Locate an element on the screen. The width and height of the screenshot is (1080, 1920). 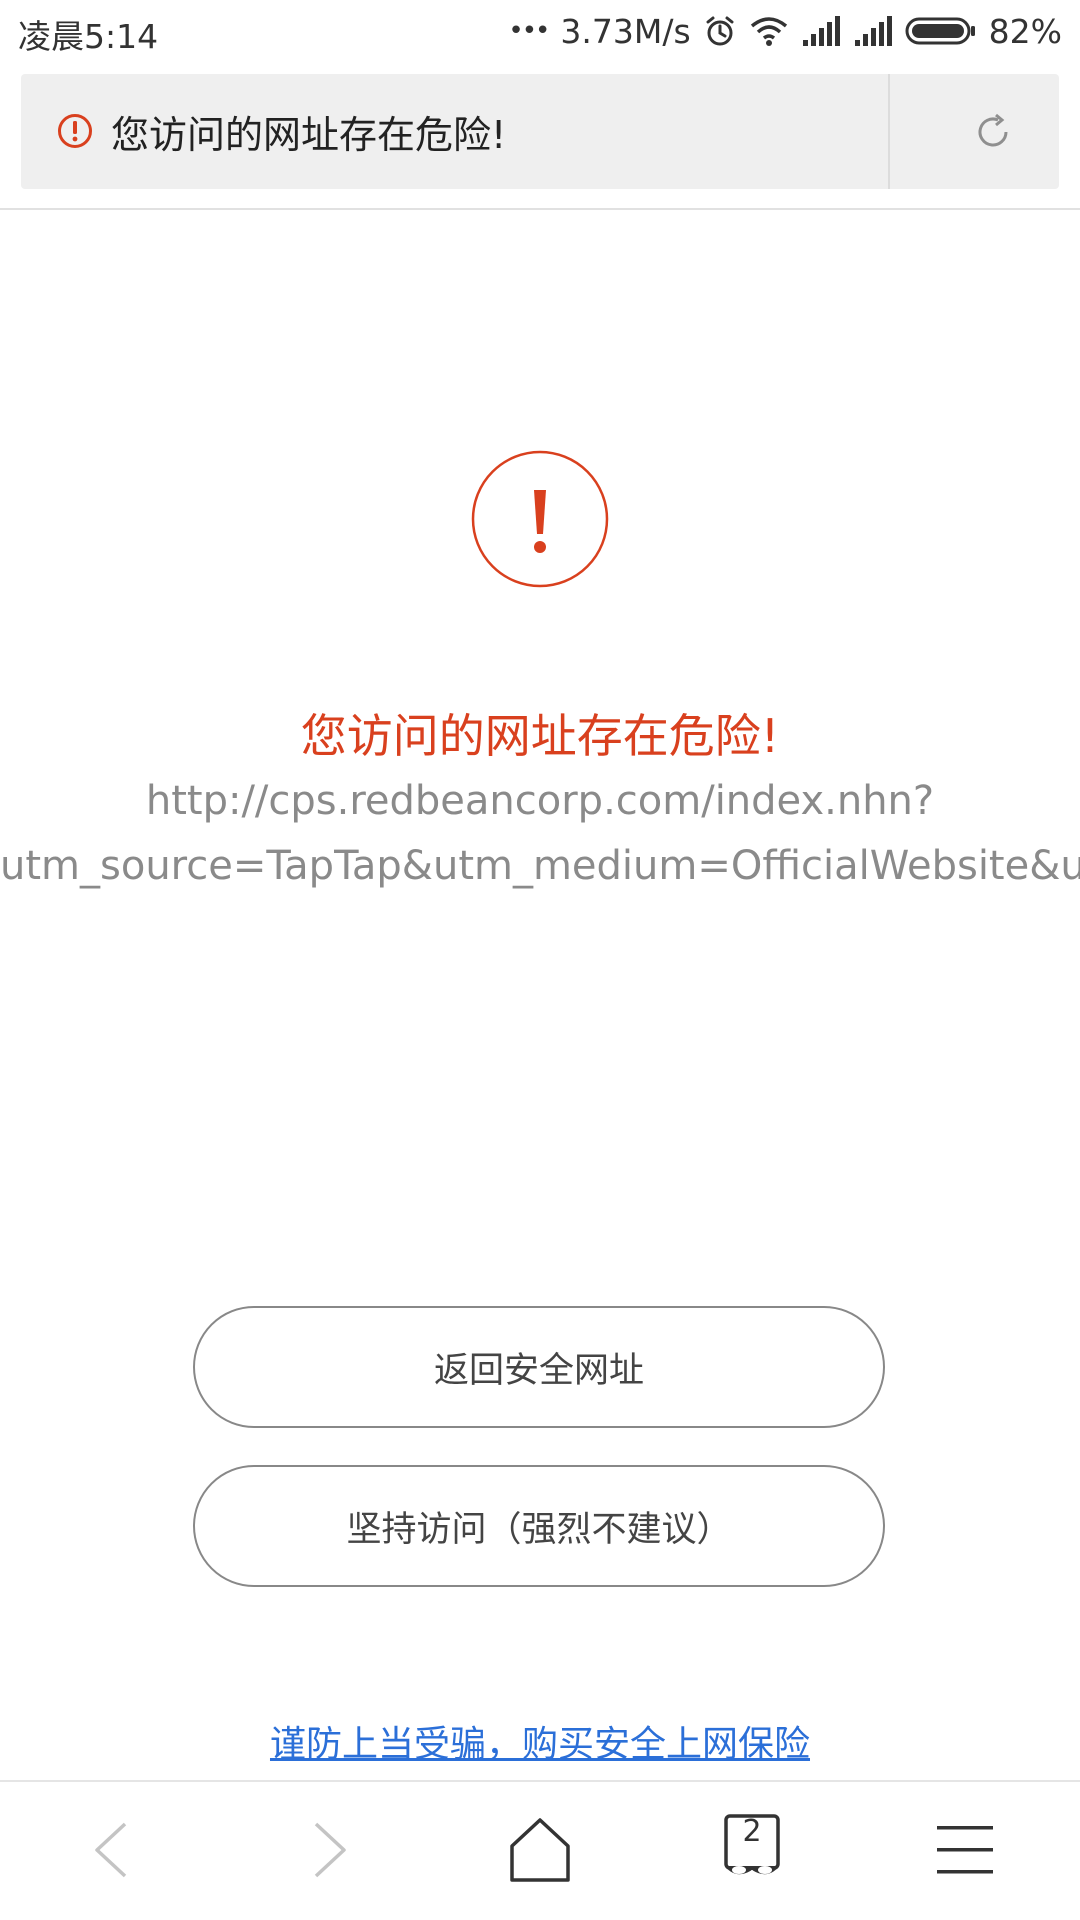
warning-title: 您访问的网址存在危险! is located at coordinates (540, 736).